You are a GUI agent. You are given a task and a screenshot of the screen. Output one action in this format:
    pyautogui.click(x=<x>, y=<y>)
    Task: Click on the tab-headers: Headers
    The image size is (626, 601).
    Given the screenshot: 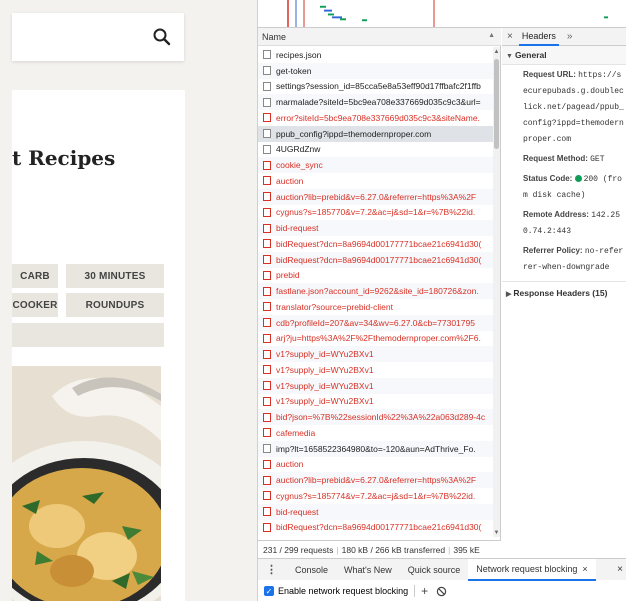 What is the action you would take?
    pyautogui.click(x=538, y=37)
    